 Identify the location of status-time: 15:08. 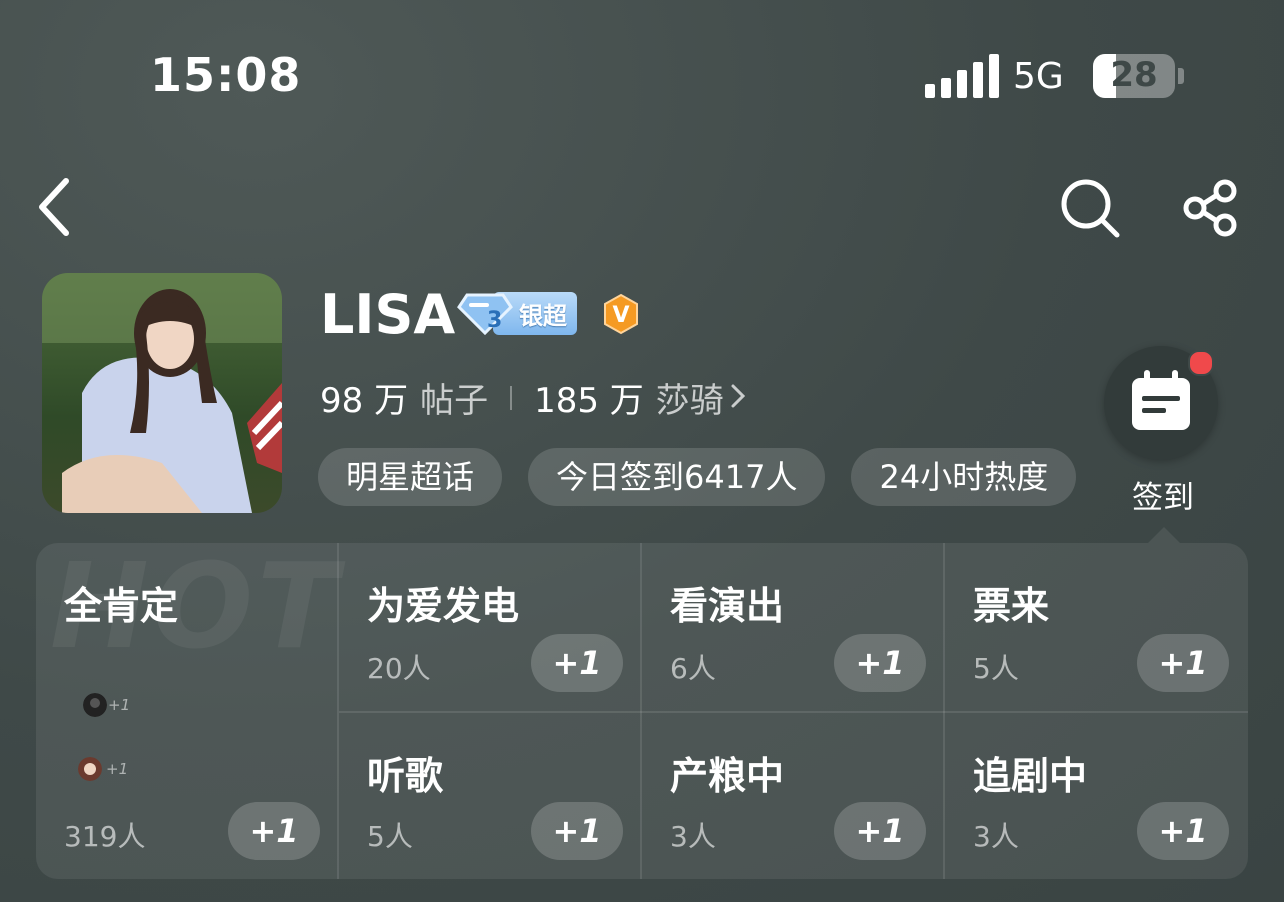
(226, 75).